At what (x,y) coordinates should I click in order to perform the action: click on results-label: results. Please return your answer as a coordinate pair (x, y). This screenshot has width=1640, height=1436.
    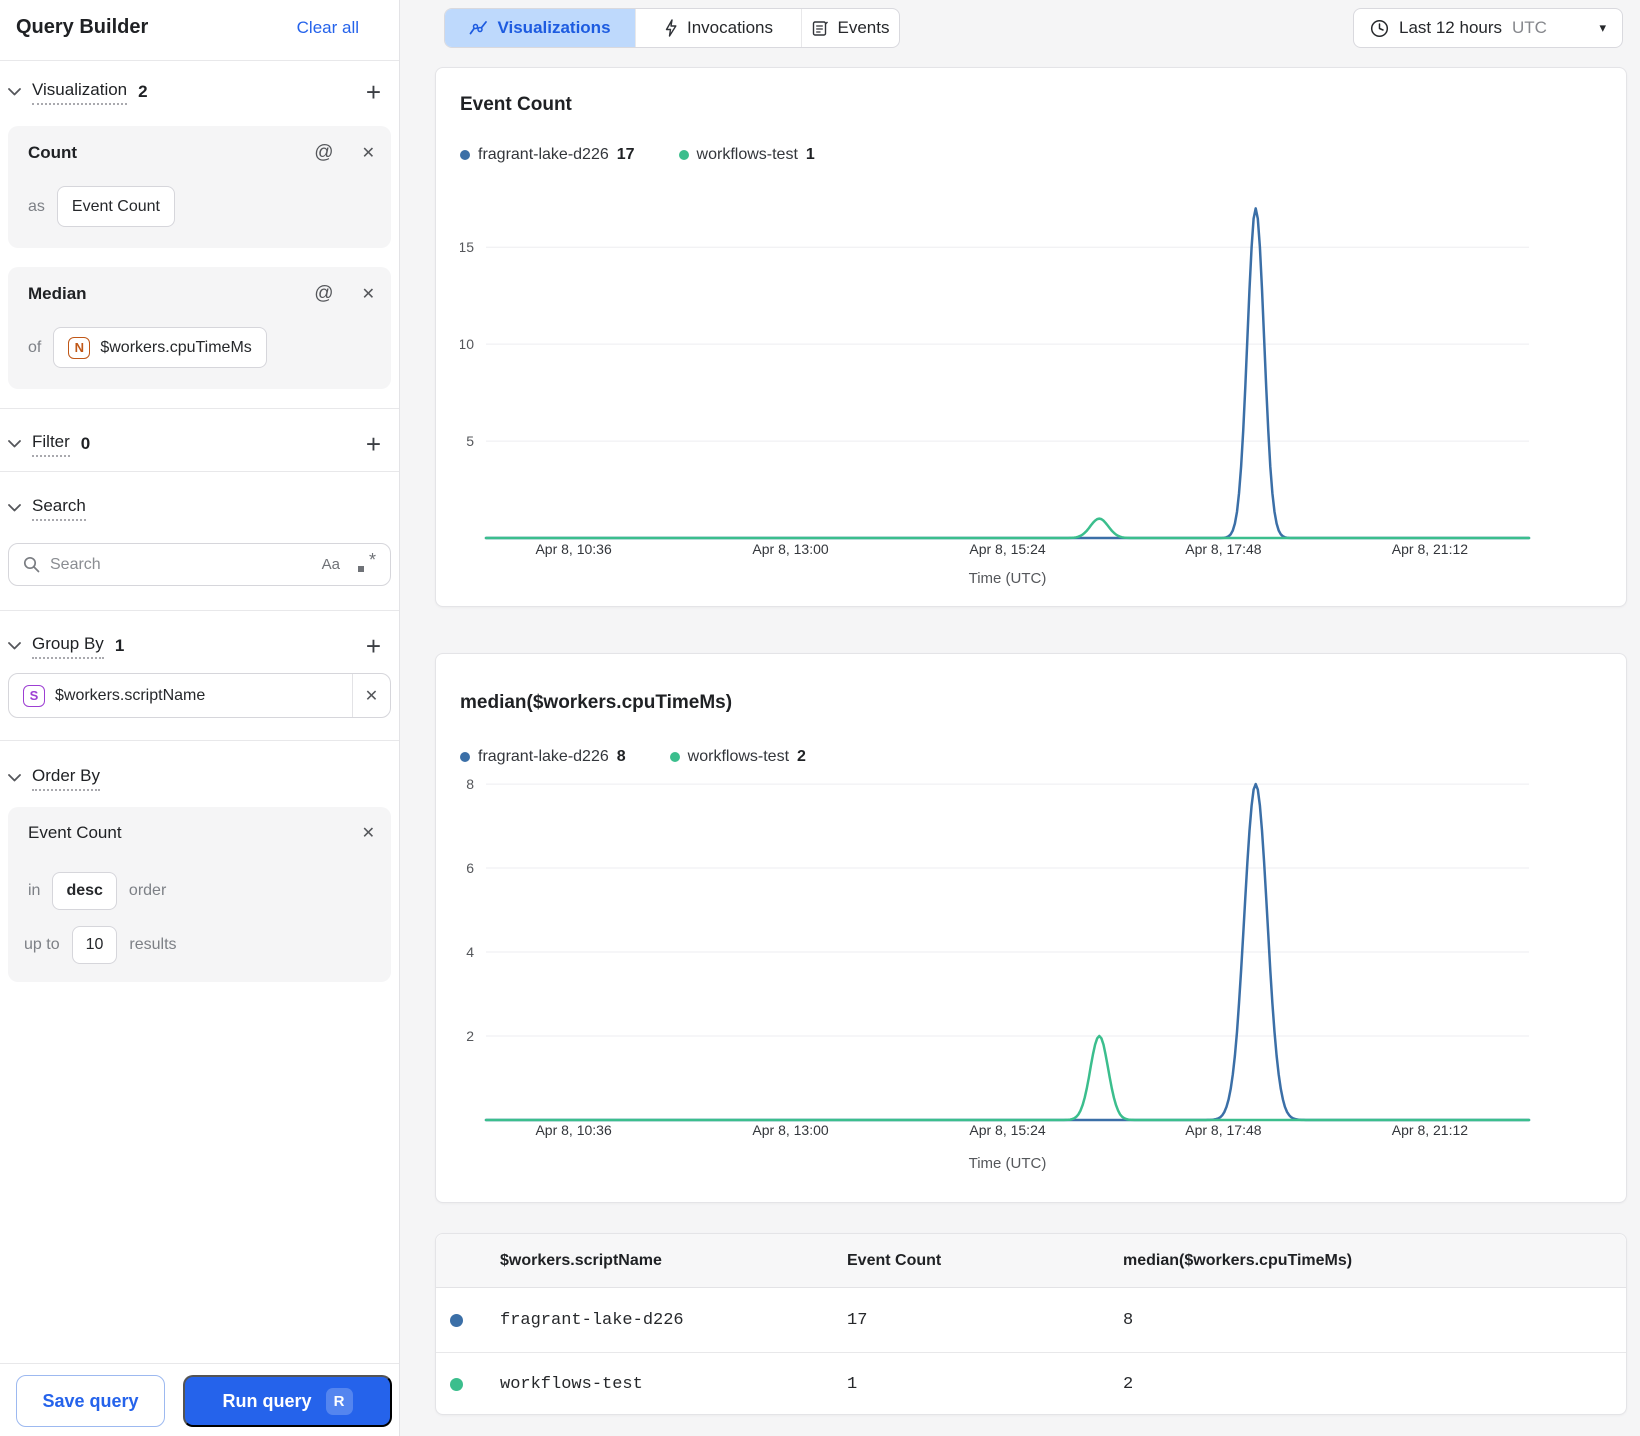
    Looking at the image, I should click on (153, 944).